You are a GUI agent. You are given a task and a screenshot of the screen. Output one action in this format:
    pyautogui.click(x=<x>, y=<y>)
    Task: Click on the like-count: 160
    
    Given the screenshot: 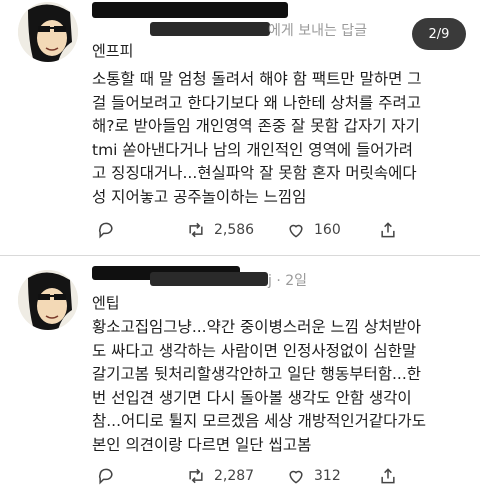 What is the action you would take?
    pyautogui.click(x=327, y=230)
    